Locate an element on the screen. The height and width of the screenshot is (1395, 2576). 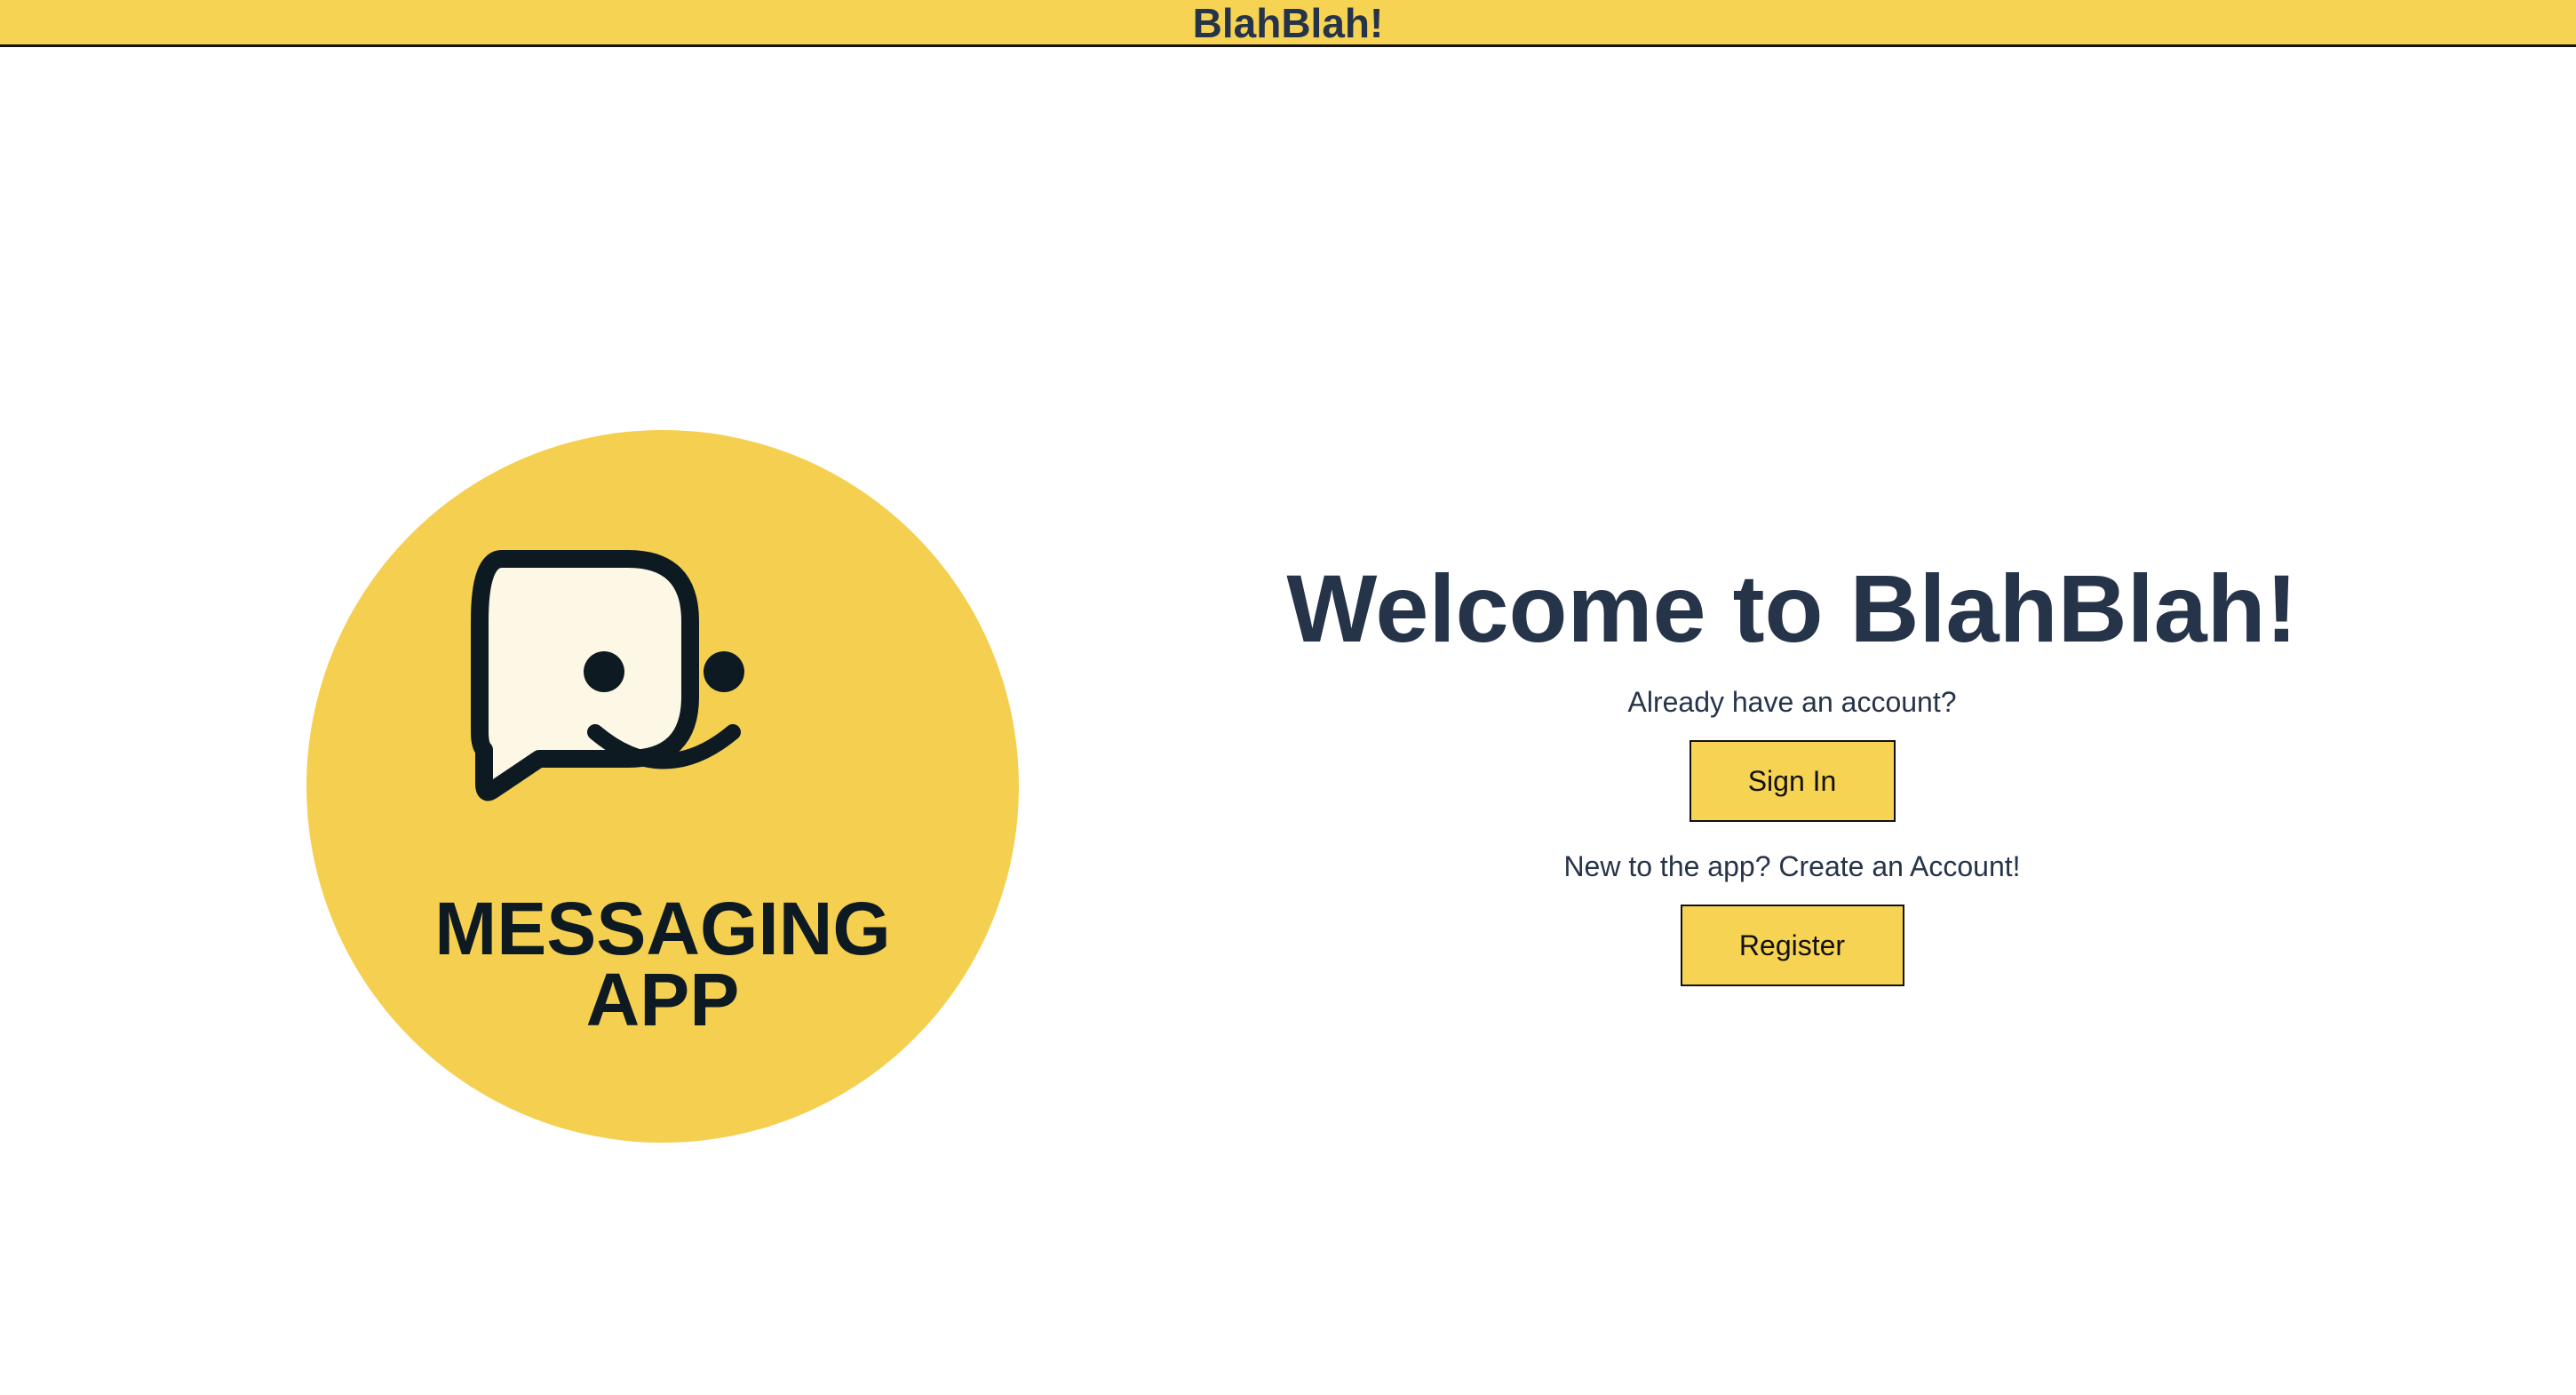
app-title: BlahBlah! is located at coordinates (1288, 23).